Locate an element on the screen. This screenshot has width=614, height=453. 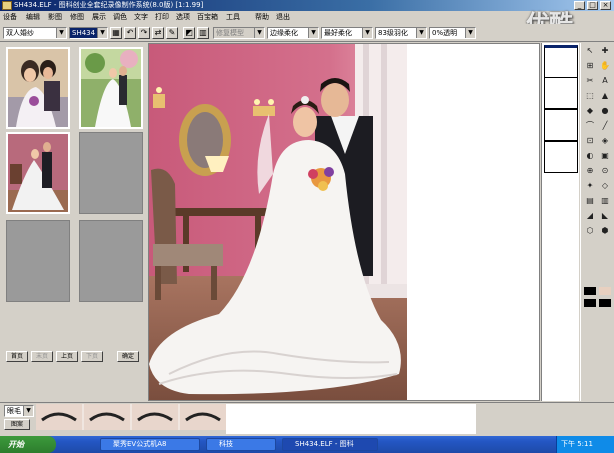
frame-icon: ⊡ is located at coordinates (590, 141).